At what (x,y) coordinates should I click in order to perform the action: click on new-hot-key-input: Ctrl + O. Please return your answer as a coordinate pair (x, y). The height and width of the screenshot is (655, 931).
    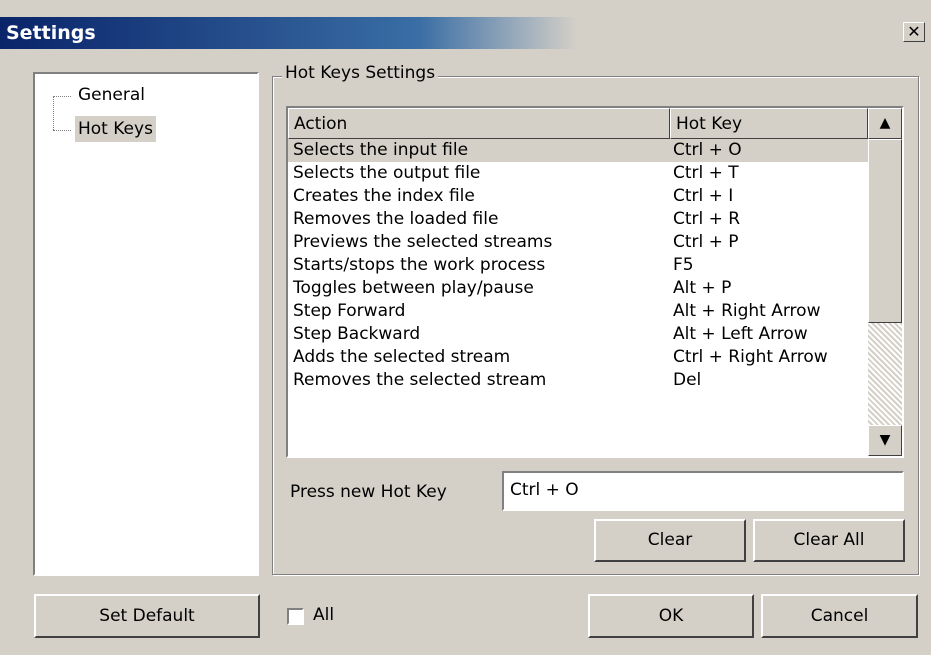
    Looking at the image, I should click on (703, 491).